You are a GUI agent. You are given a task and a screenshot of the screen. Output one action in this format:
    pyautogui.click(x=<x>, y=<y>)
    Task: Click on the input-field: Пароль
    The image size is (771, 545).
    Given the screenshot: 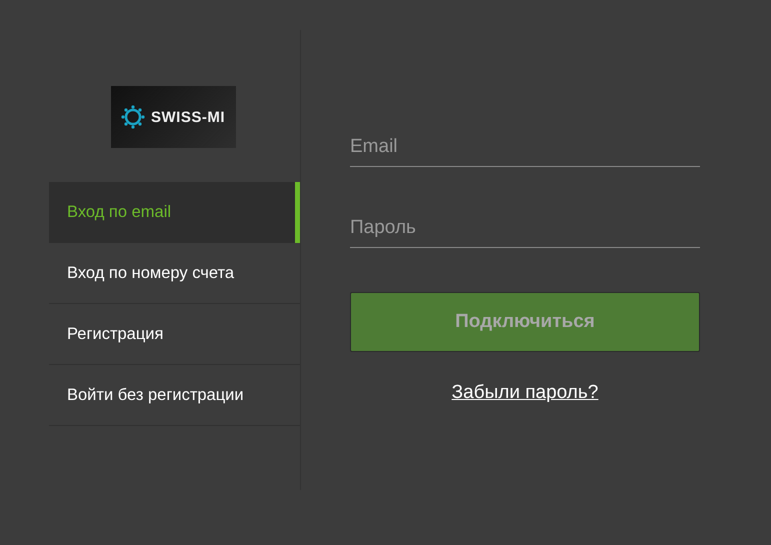 What is the action you would take?
    pyautogui.click(x=525, y=229)
    